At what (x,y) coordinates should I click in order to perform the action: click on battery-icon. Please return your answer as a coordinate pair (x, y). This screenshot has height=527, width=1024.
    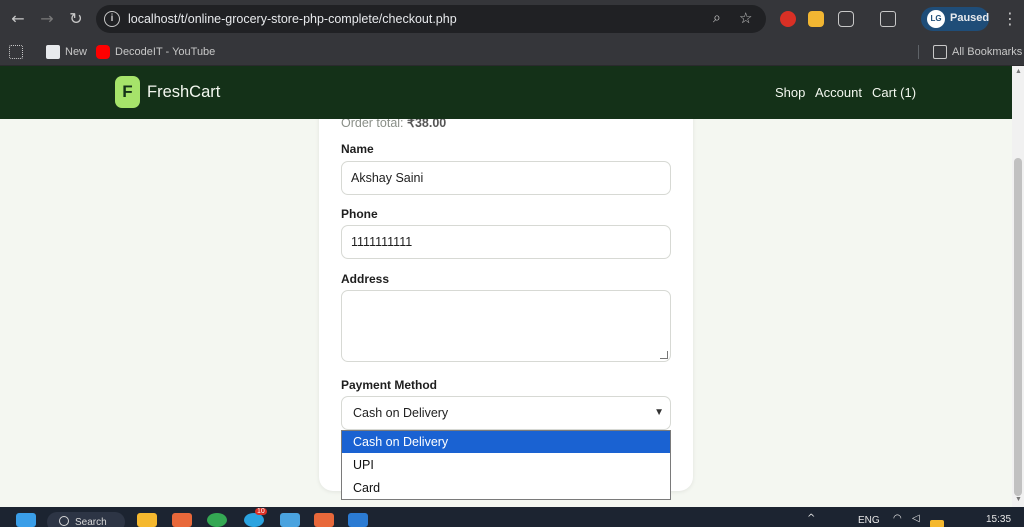
    Looking at the image, I should click on (937, 523).